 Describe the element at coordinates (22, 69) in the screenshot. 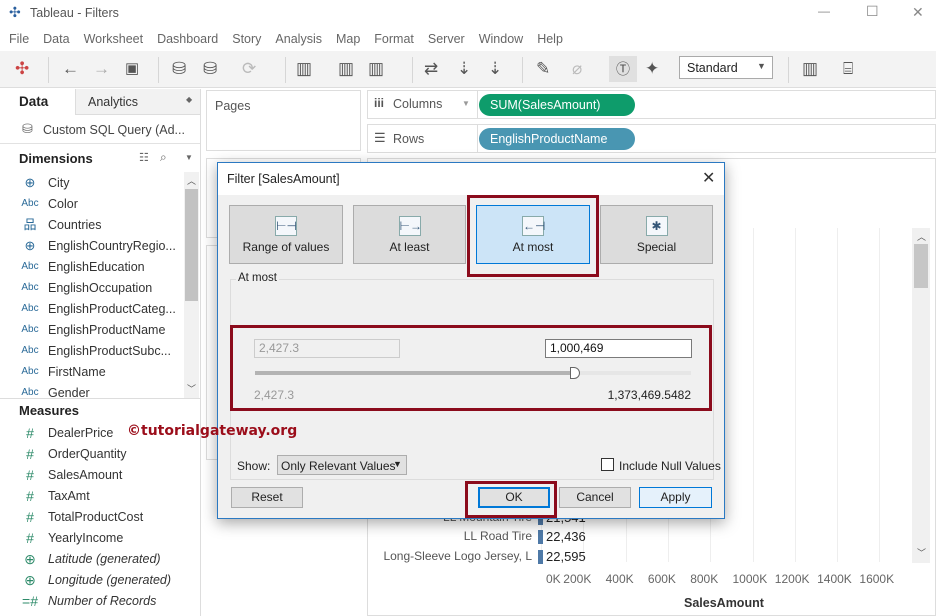

I see `tableau-home-icon: ✣` at that location.